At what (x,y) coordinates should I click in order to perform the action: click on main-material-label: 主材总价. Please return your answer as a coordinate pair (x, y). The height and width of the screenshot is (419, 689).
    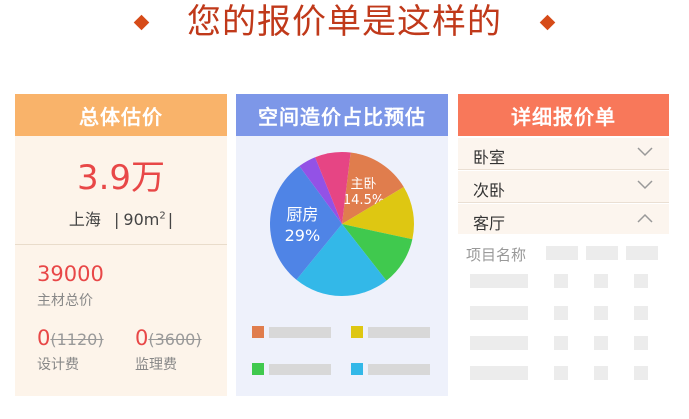
    Looking at the image, I should click on (65, 301).